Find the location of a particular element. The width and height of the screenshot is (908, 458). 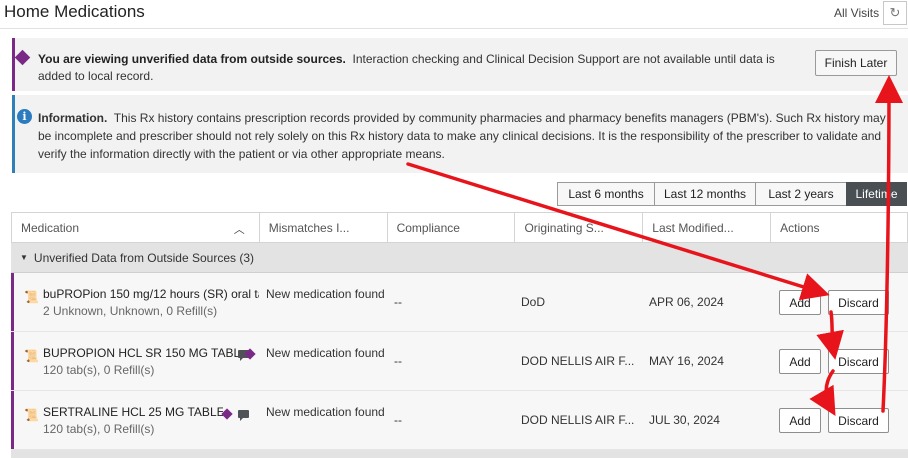

last-modified-cell: MAY 16, 2024 is located at coordinates (686, 361).